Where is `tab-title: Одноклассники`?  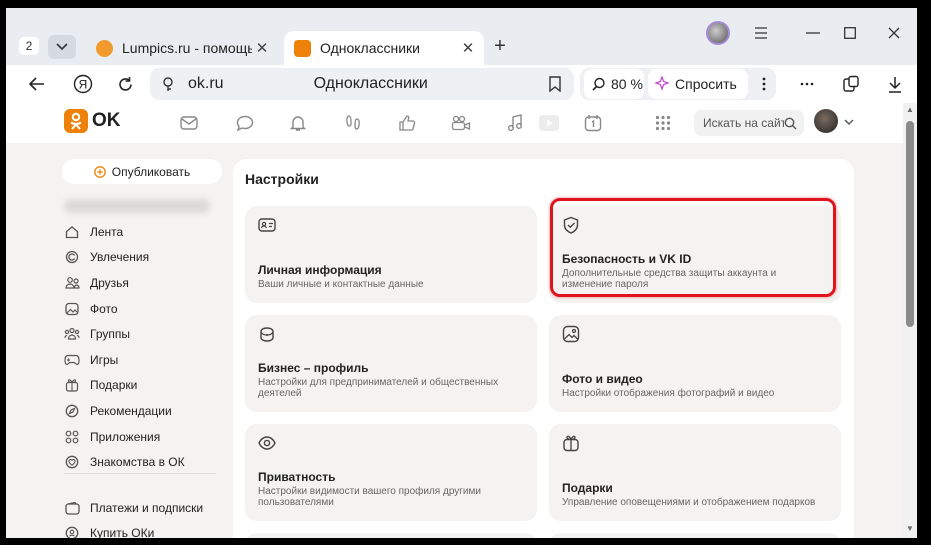
tab-title: Одноклассники is located at coordinates (370, 48).